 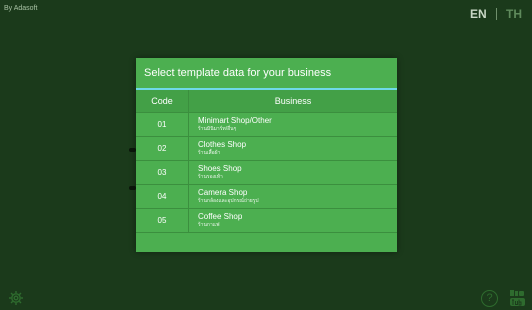 What do you see at coordinates (222, 144) in the screenshot?
I see `business-name: Clothes Shop` at bounding box center [222, 144].